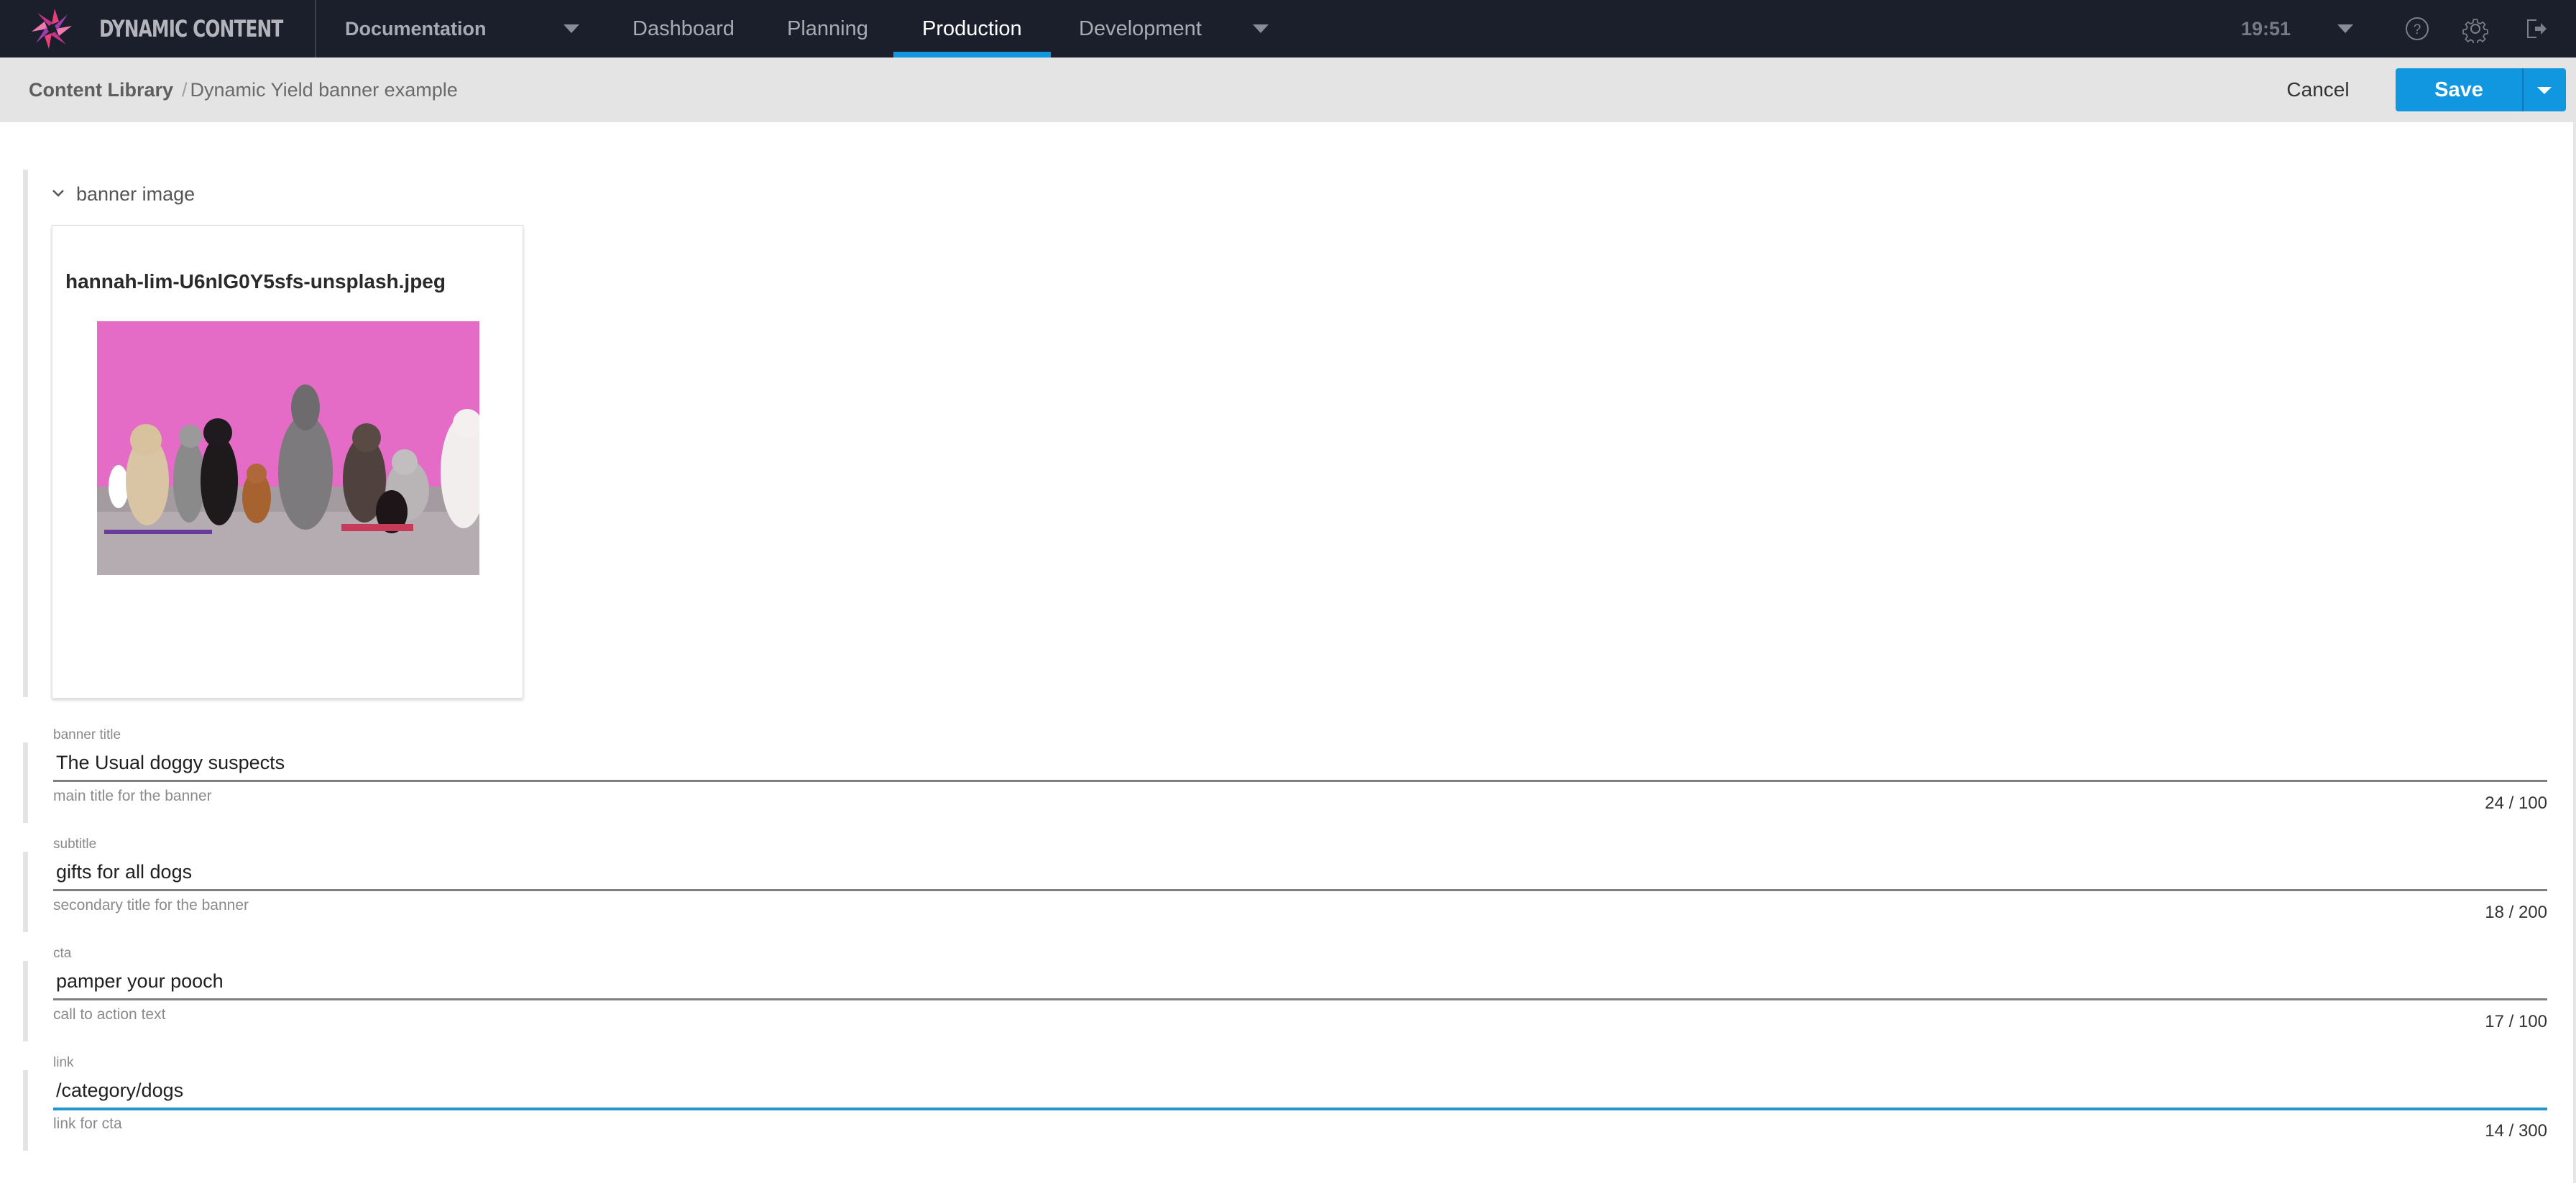 This screenshot has width=2576, height=1183. Describe the element at coordinates (101, 90) in the screenshot. I see `breadcrumb-content-library: Content Library` at that location.